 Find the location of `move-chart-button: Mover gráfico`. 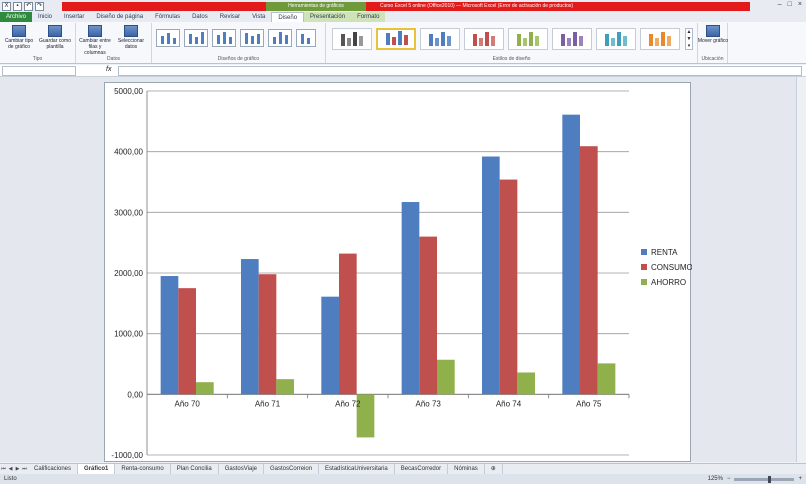

move-chart-button: Mover gráfico is located at coordinates (713, 34).